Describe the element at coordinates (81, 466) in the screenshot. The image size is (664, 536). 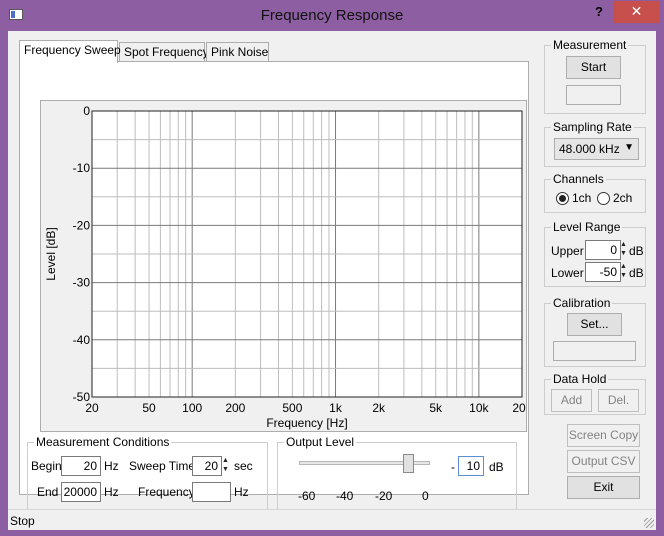
I see `begin-input: 20` at that location.